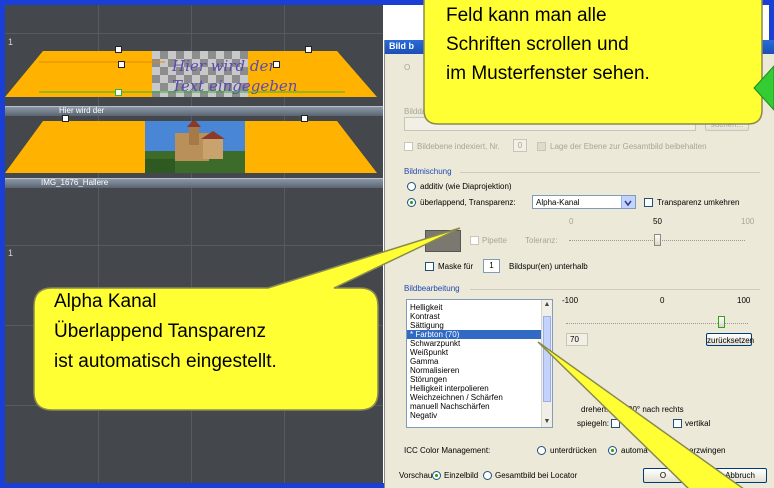 This screenshot has width=774, height=488. I want to click on callout-top-line: Feld kann man alle, so click(526, 15).